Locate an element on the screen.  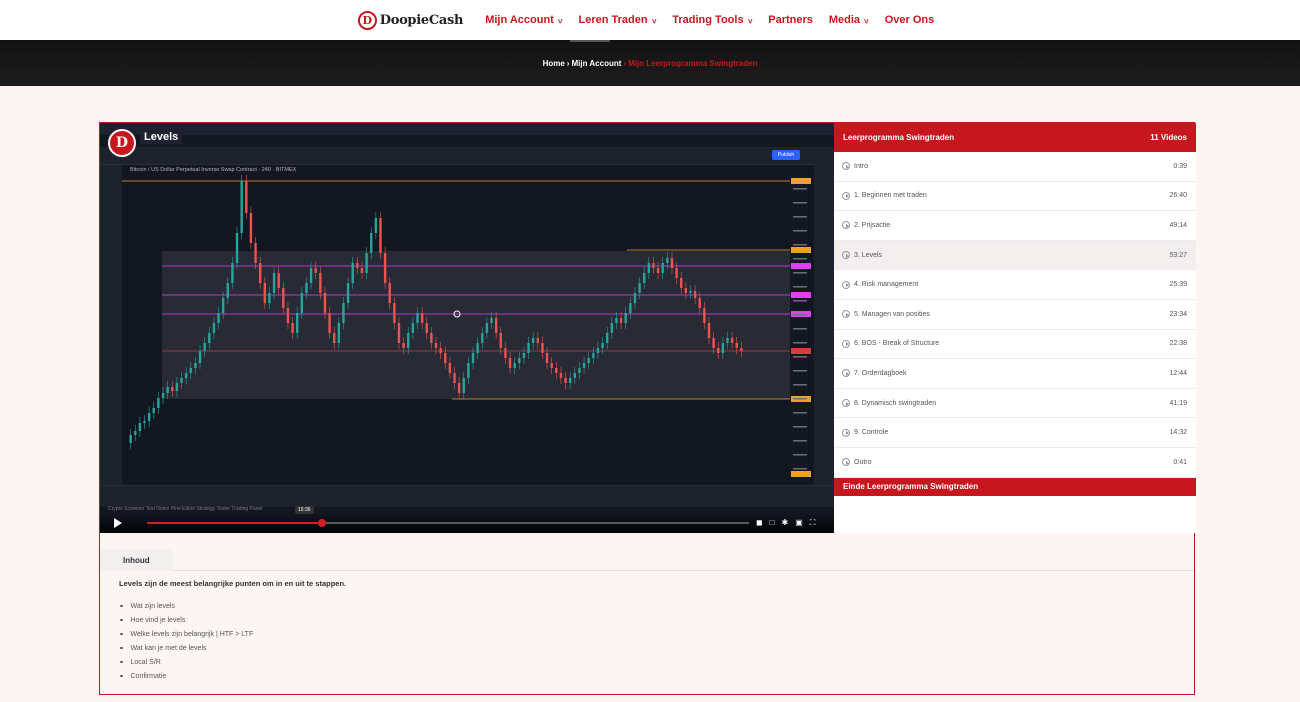
playlist-count: 11 Videos is located at coordinates (1168, 137).